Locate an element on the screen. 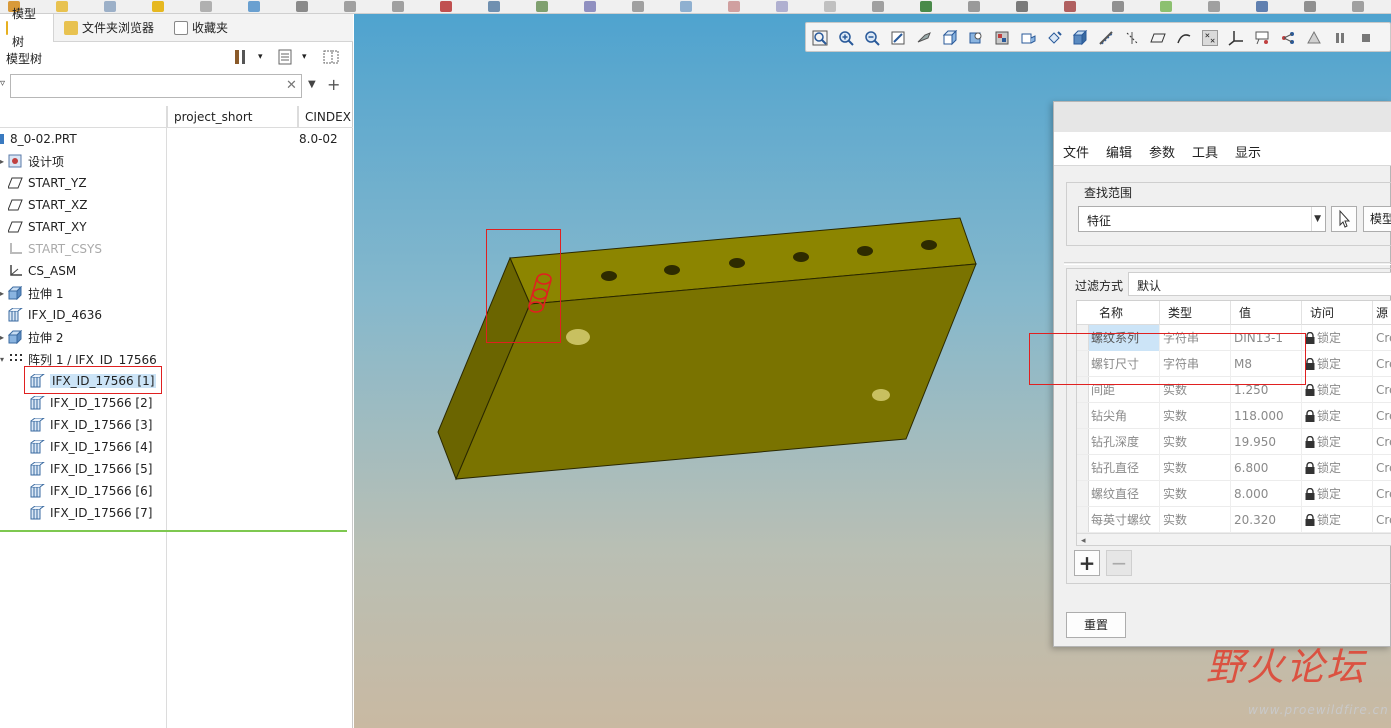  tree-item-pattern-member-6: IFX_ID_17566 [6] is located at coordinates (113, 491).